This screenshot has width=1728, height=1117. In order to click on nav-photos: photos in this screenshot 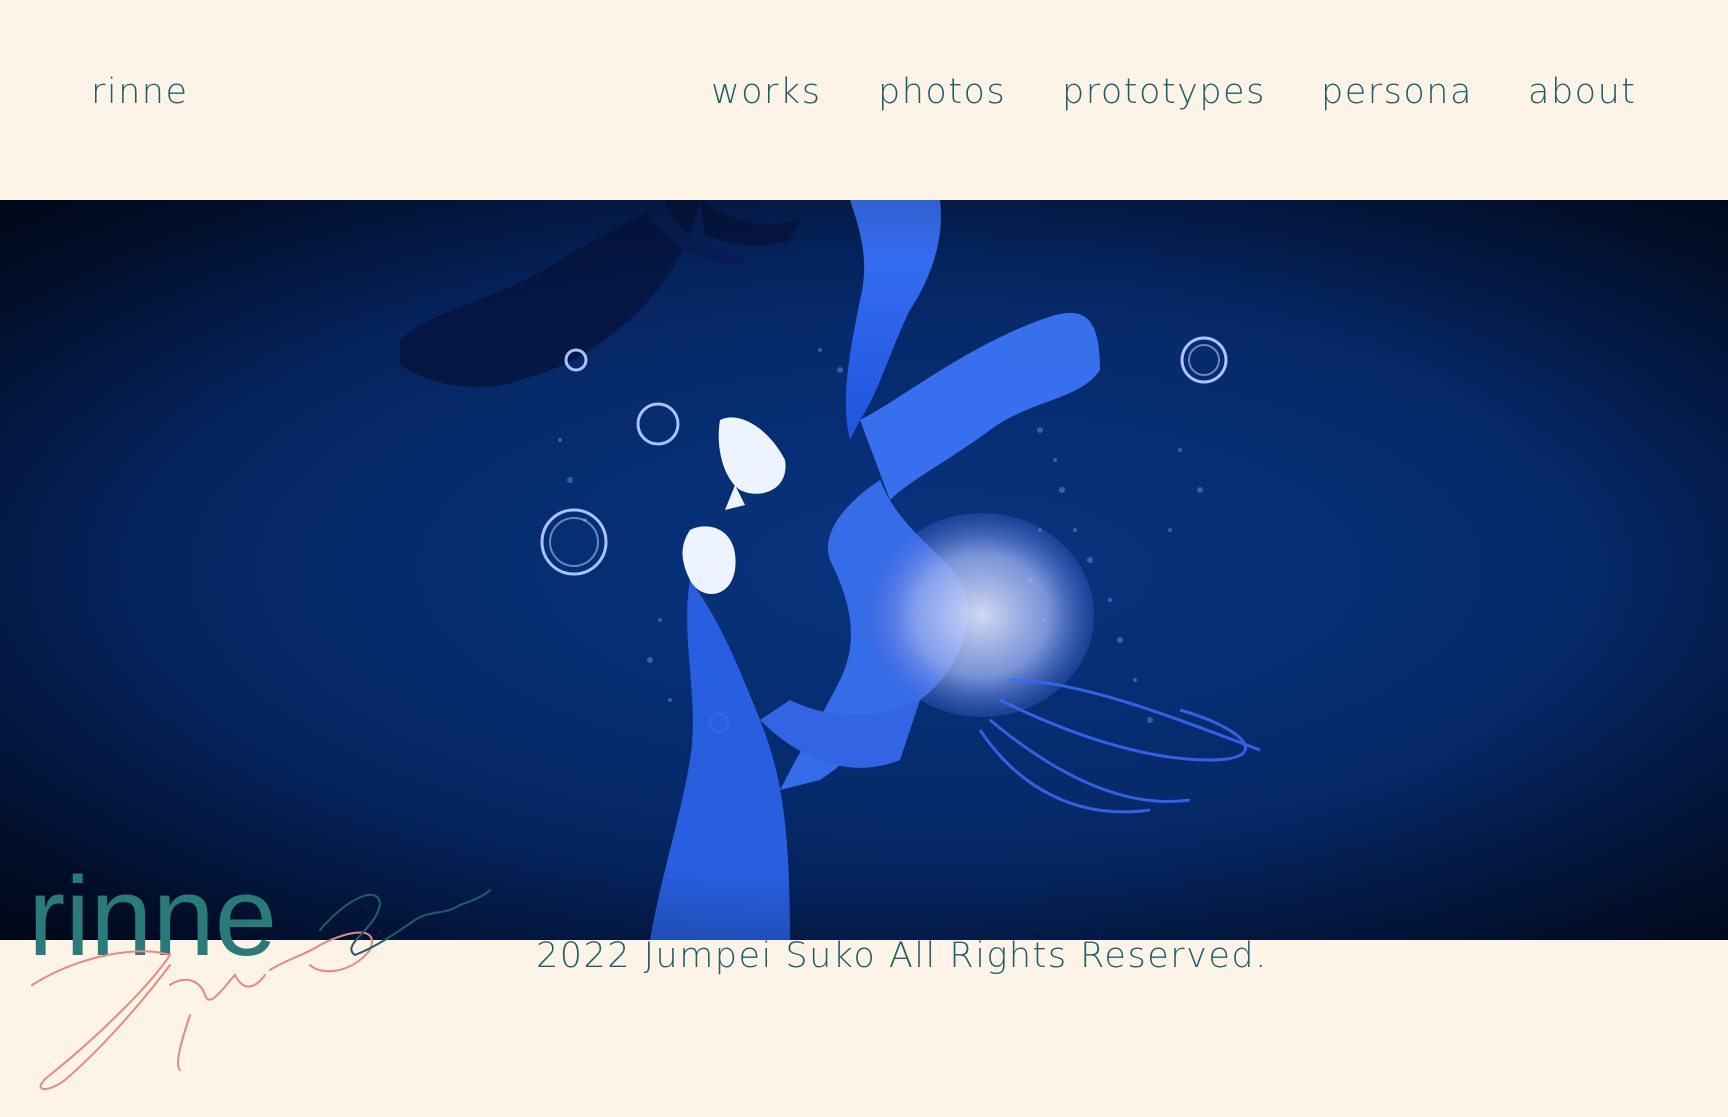, I will do `click(942, 92)`.